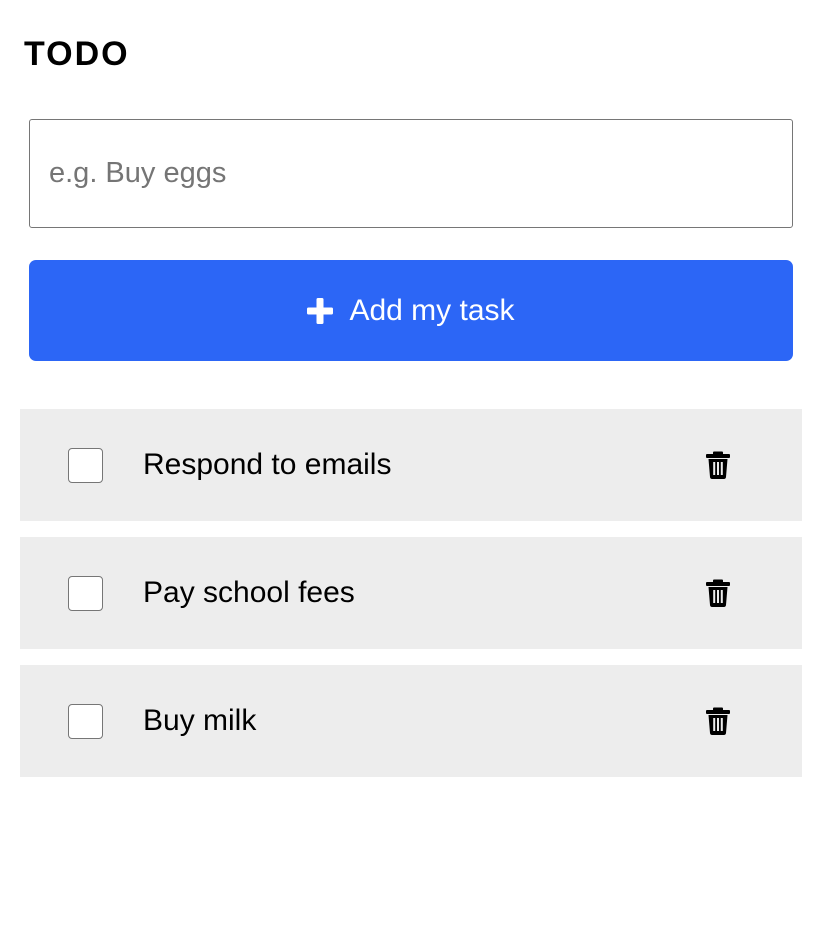  What do you see at coordinates (411, 173) in the screenshot?
I see `task-input` at bounding box center [411, 173].